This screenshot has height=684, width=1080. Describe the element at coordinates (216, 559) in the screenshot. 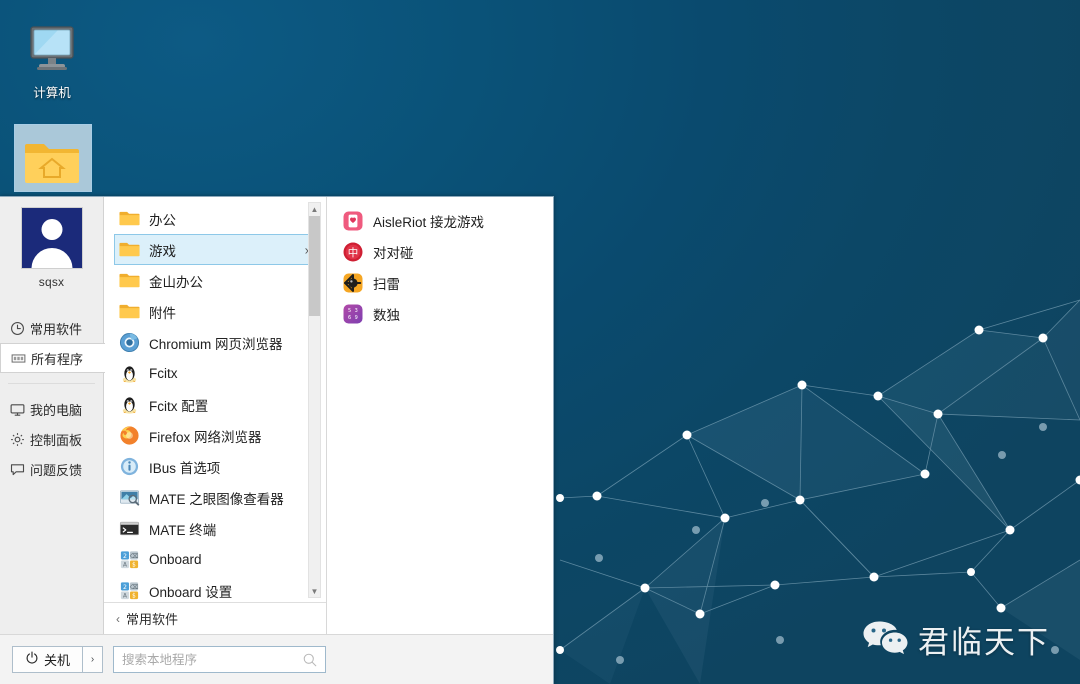

I see `app-row-onboard: 2 ⌫ A $ Onboard` at that location.